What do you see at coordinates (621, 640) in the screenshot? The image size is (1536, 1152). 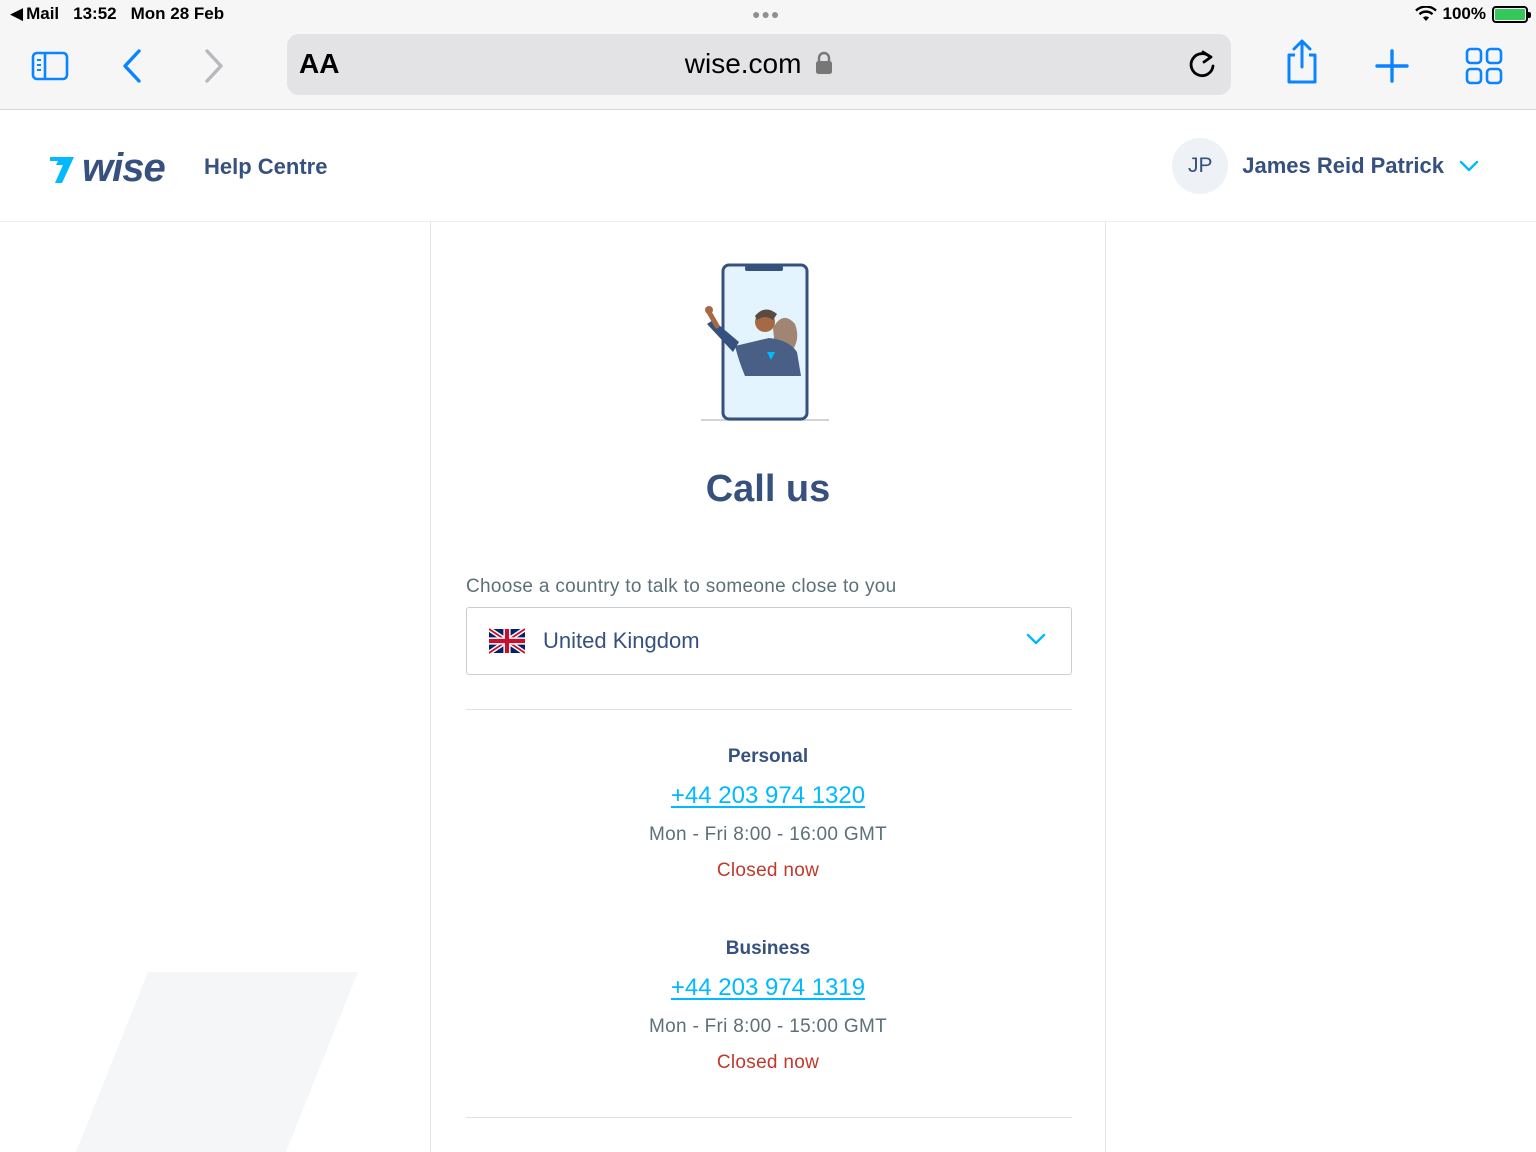 I see `selected-country: United Kingdom` at bounding box center [621, 640].